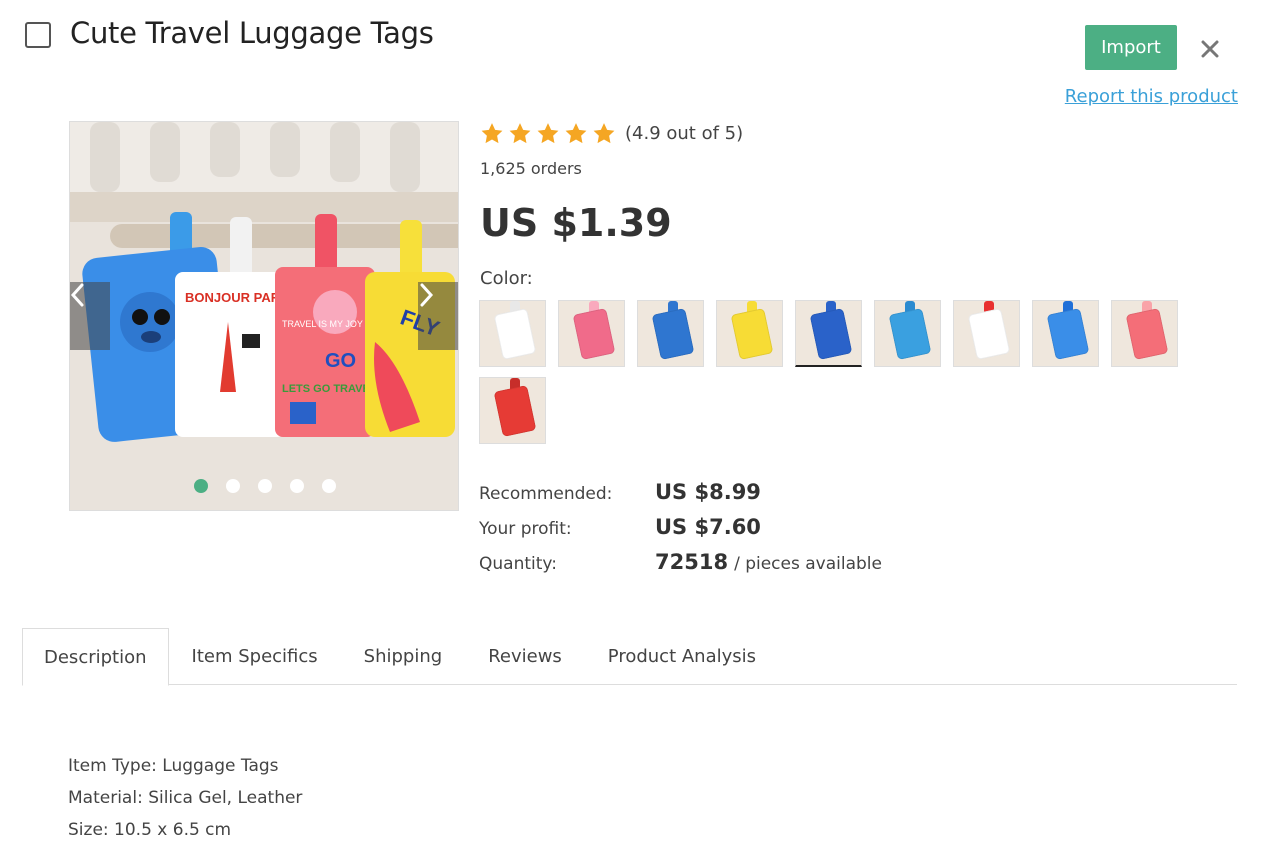 The width and height of the screenshot is (1265, 843). I want to click on product-price: US $1.39, so click(576, 223).